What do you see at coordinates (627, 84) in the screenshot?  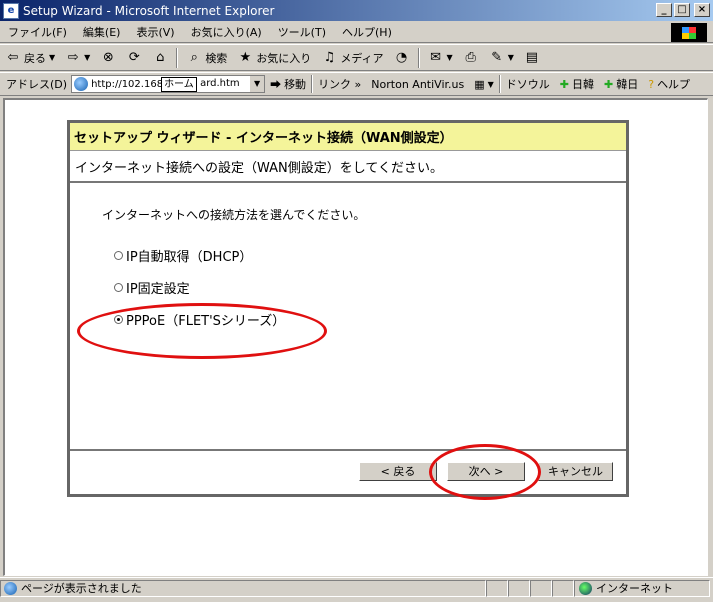 I see `kannichi-label: 韓日` at bounding box center [627, 84].